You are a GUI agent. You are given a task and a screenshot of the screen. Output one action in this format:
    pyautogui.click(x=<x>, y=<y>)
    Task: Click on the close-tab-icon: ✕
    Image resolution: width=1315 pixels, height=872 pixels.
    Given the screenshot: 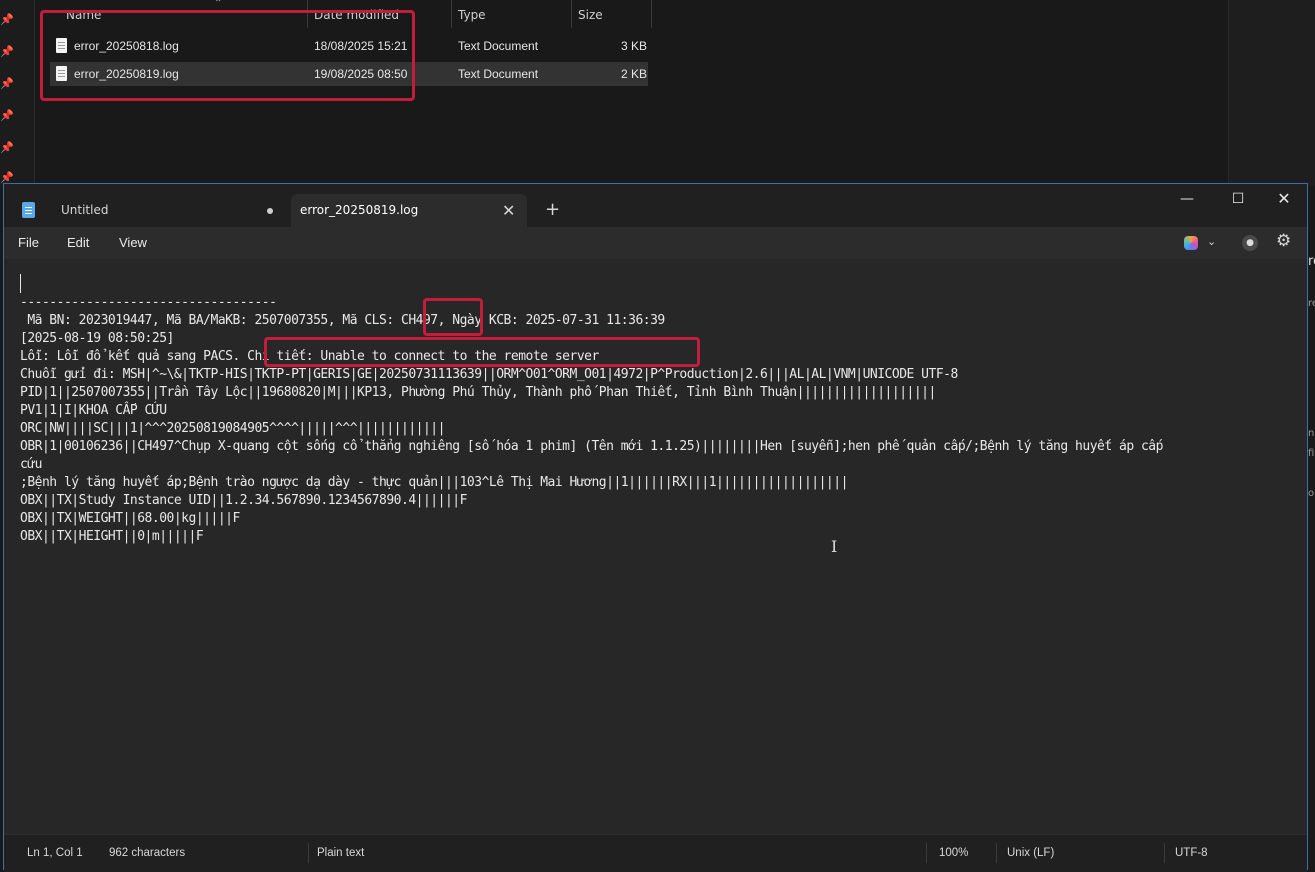 What is the action you would take?
    pyautogui.click(x=508, y=210)
    